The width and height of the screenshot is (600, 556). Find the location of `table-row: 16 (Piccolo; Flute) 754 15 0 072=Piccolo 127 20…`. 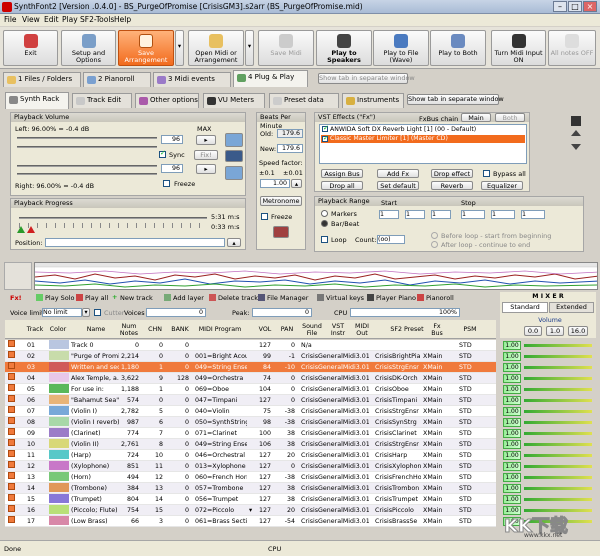

table-row: 16 (Piccolo; Flute) 754 15 0 072=Piccolo 127 20… is located at coordinates (250, 510).